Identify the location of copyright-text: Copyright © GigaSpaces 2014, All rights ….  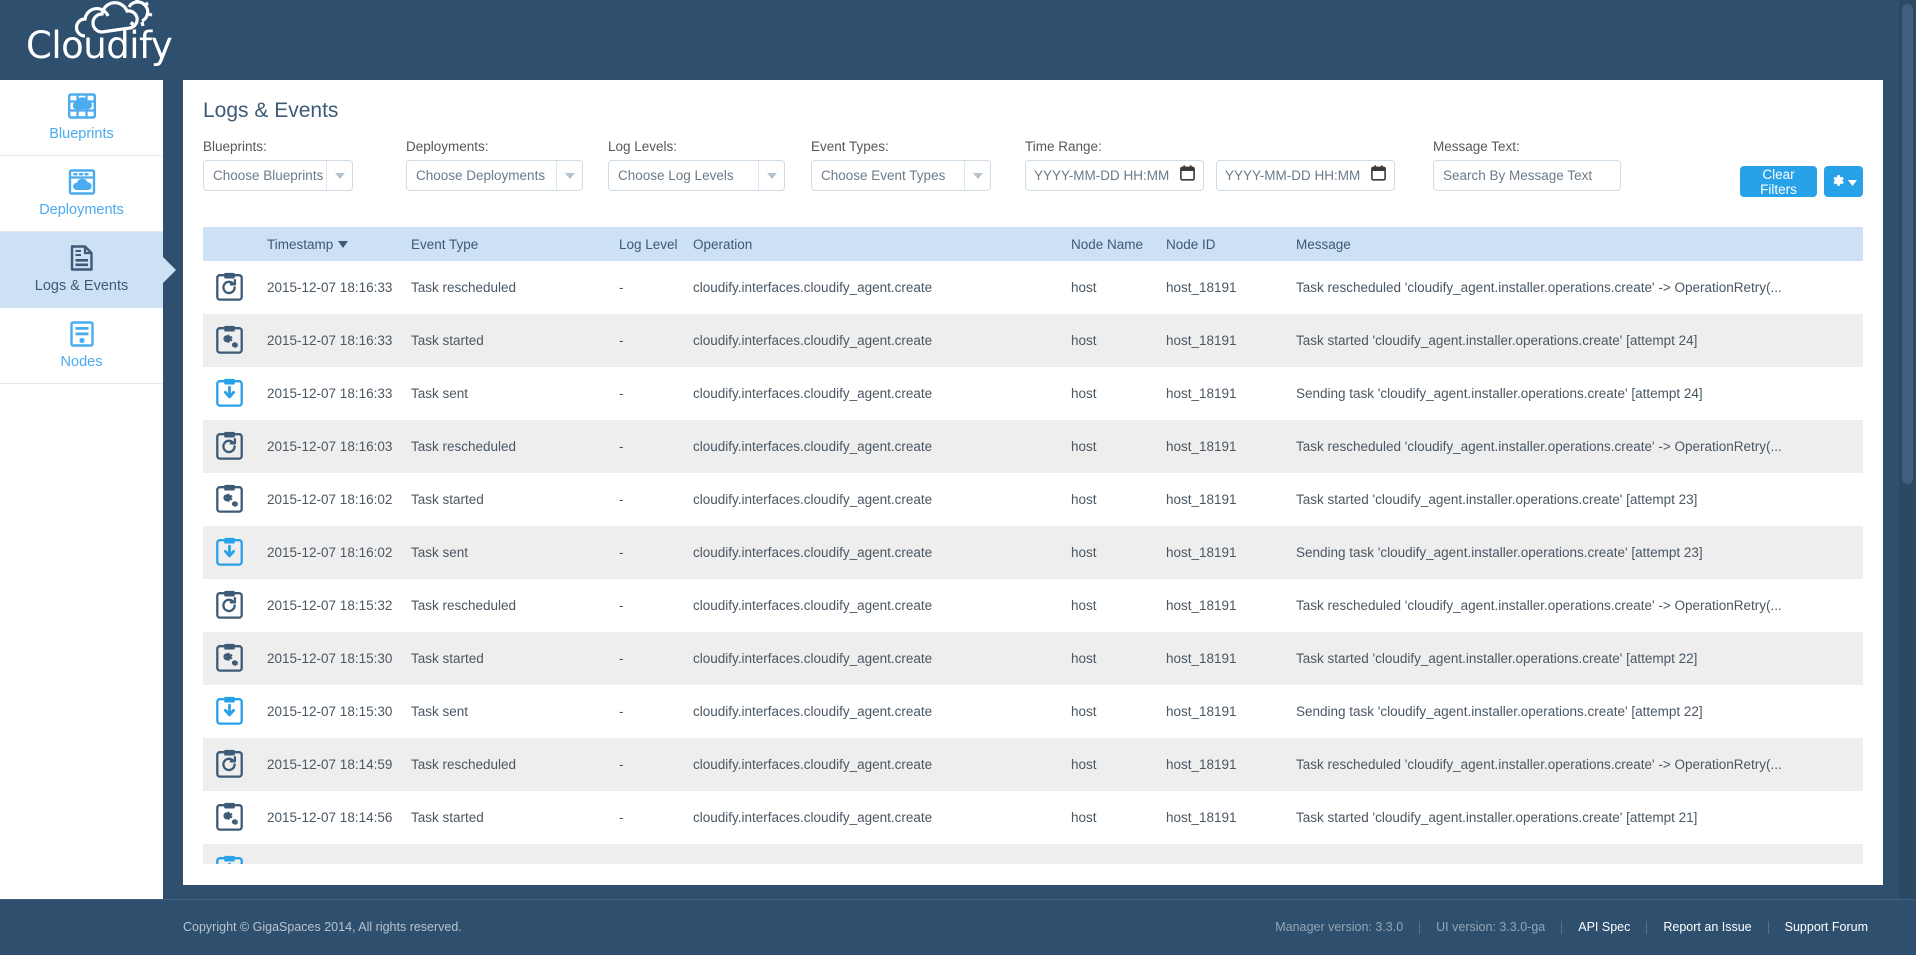
(322, 927).